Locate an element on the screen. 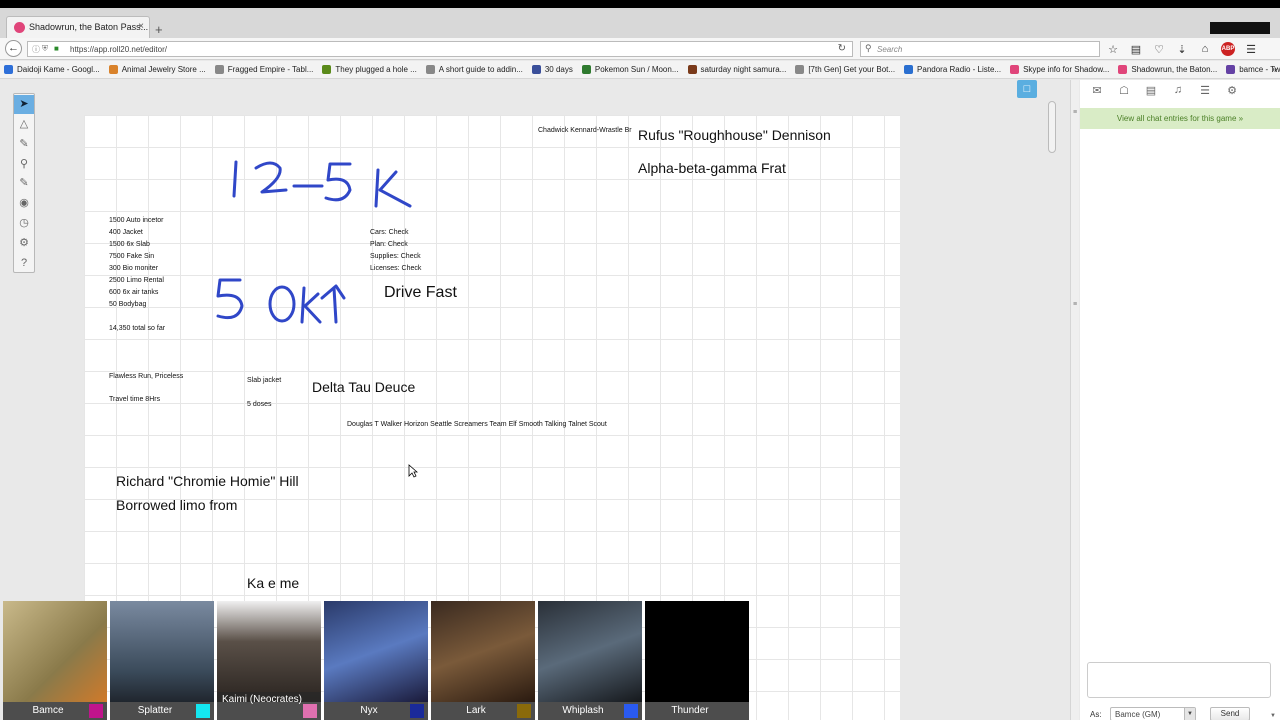  info-icon: ⓘ is located at coordinates (36, 49).